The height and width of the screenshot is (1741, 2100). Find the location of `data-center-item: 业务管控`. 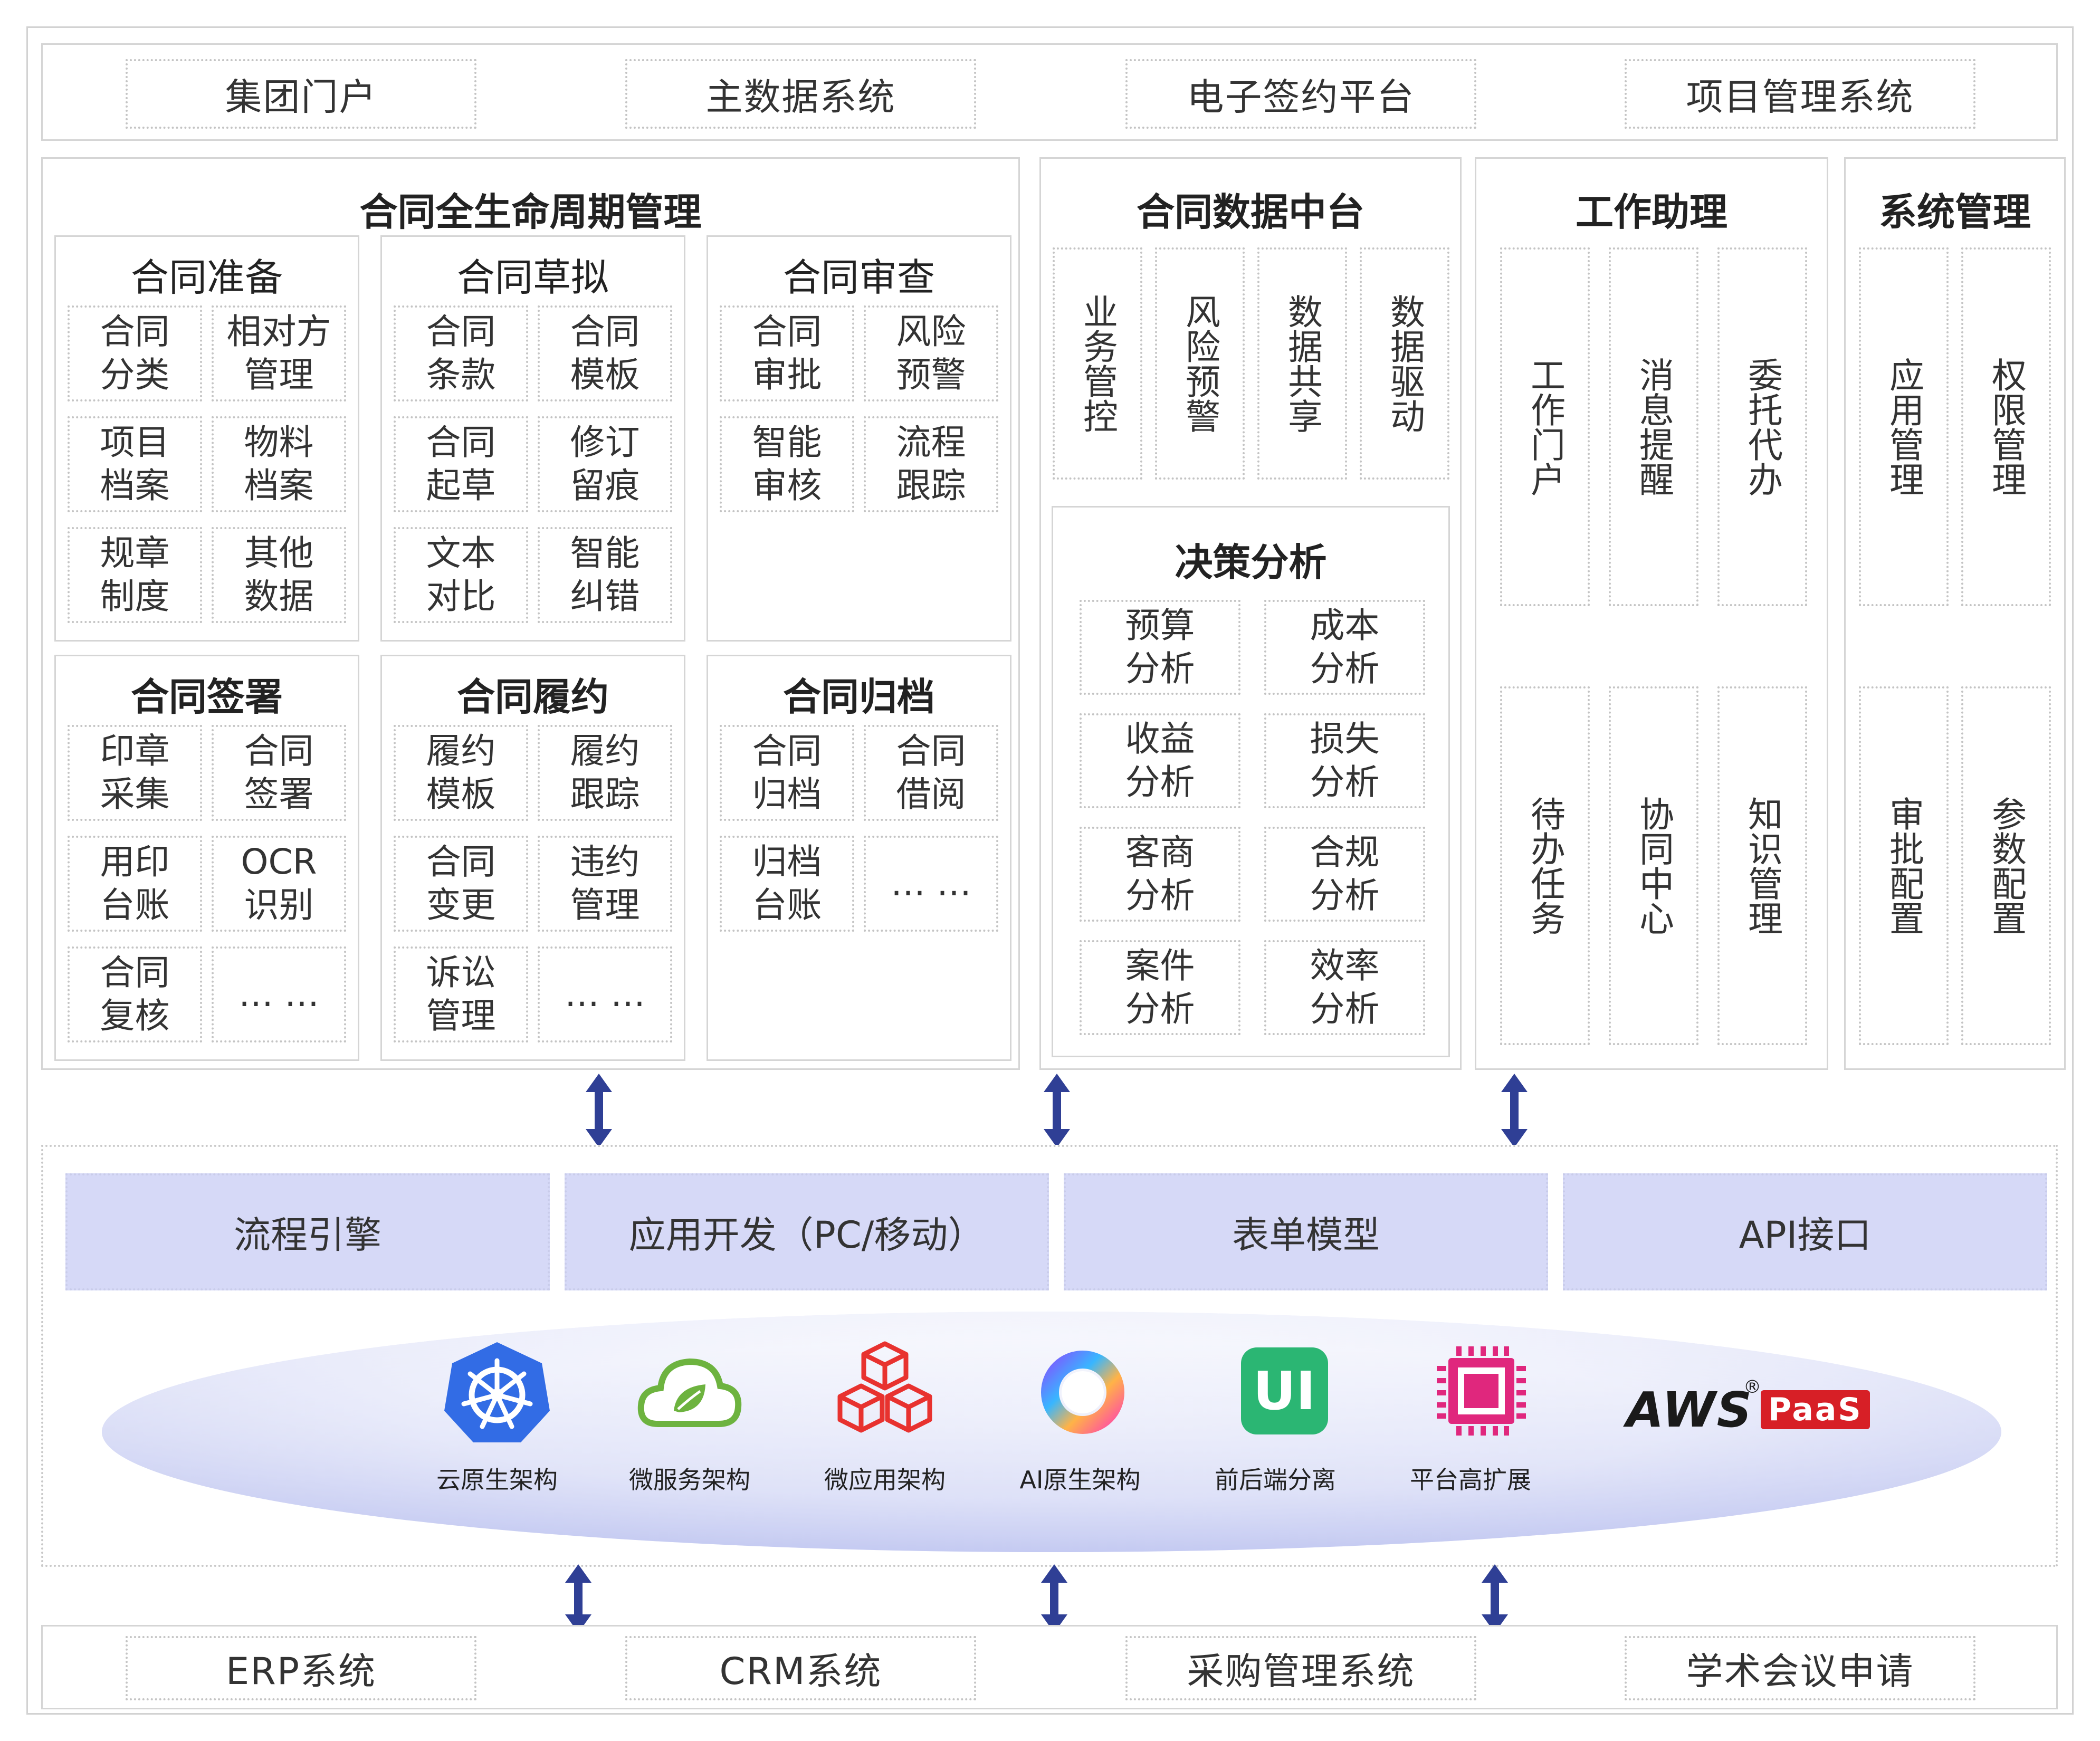

data-center-item: 业务管控 is located at coordinates (1097, 363).